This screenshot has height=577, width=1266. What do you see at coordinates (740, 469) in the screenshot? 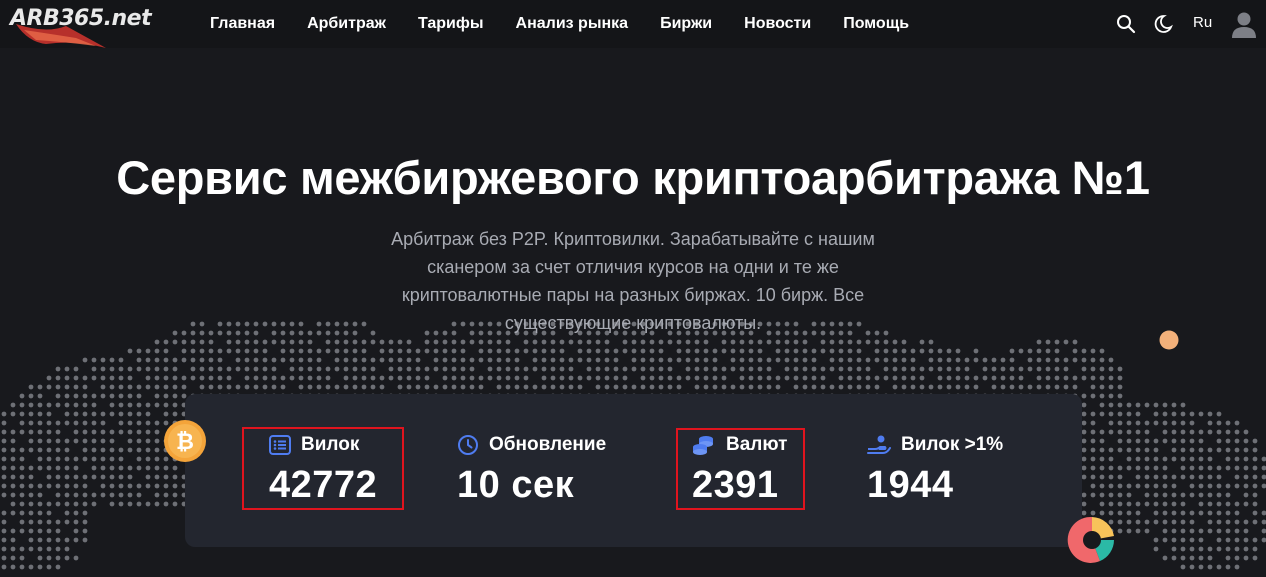
I see `highlight-box-currencies` at bounding box center [740, 469].